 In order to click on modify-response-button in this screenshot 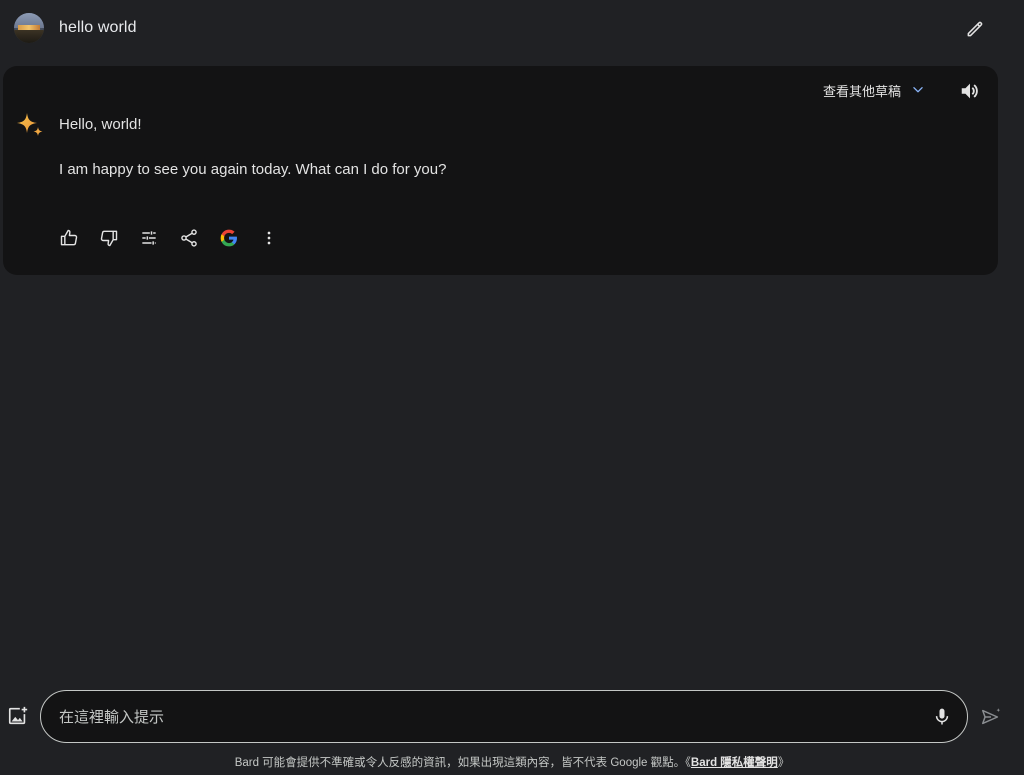, I will do `click(149, 238)`.